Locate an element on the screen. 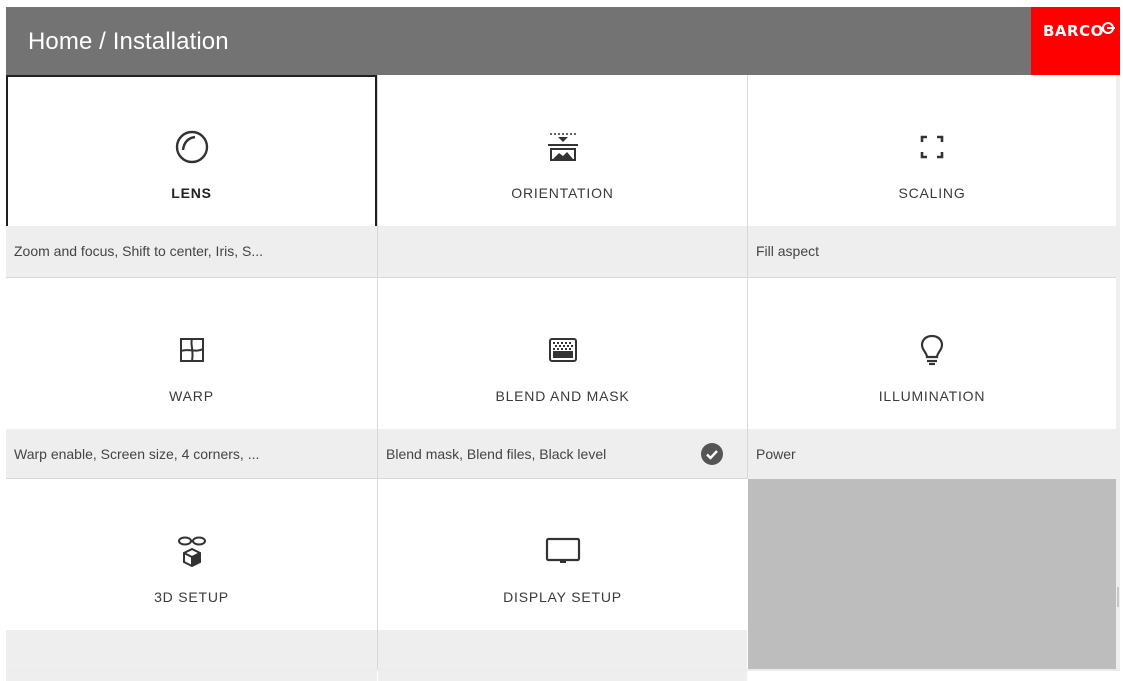  tile-blend-summary: Blend mask, Blend files, Black level is located at coordinates (562, 454).